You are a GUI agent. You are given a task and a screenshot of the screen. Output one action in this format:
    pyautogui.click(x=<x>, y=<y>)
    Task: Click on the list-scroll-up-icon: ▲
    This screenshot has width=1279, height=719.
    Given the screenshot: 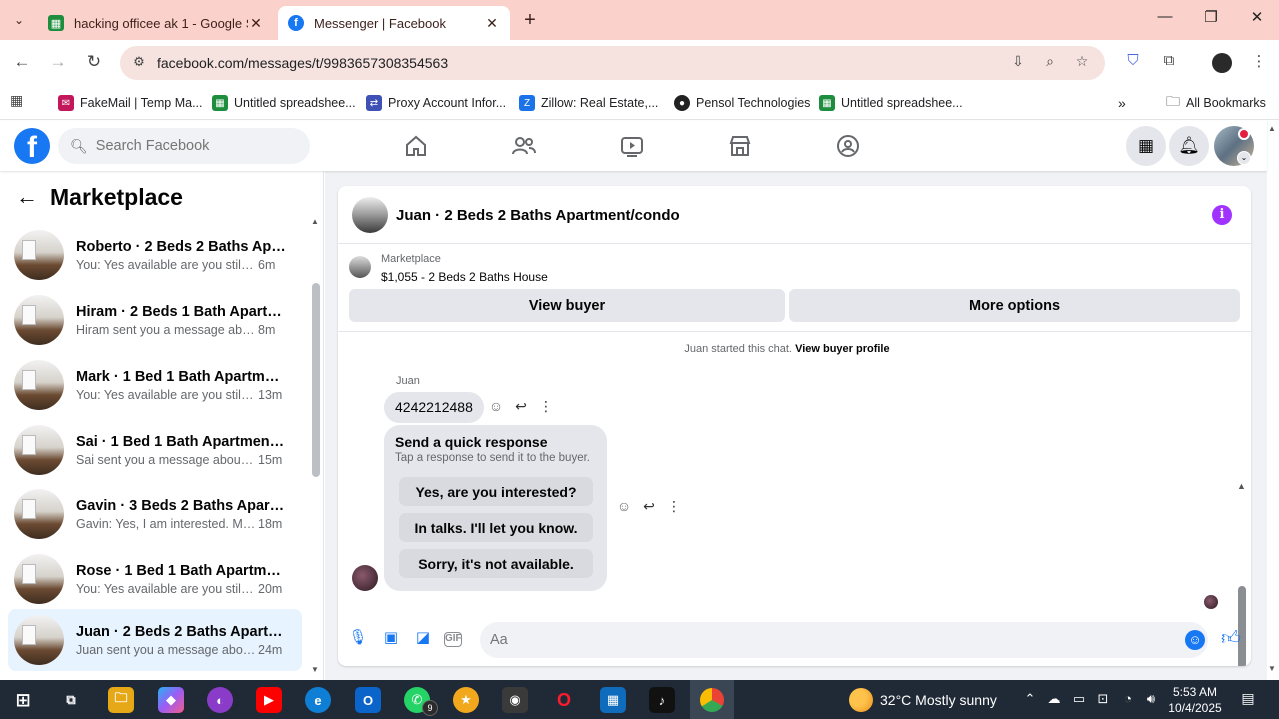 What is the action you would take?
    pyautogui.click(x=315, y=221)
    